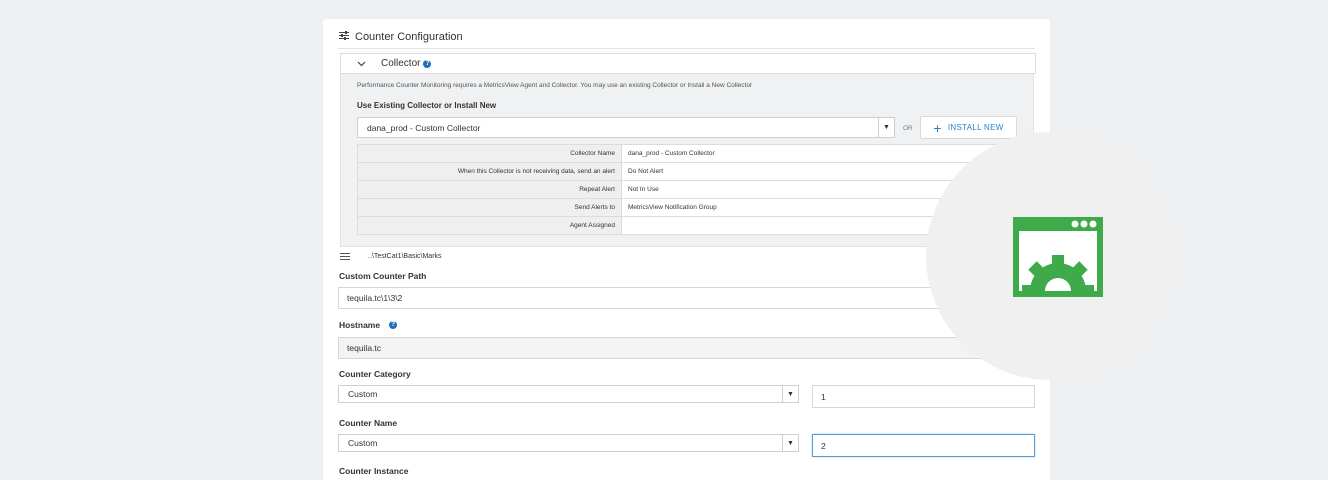 This screenshot has width=1328, height=480. I want to click on counter-category-input-value: 1, so click(823, 396).